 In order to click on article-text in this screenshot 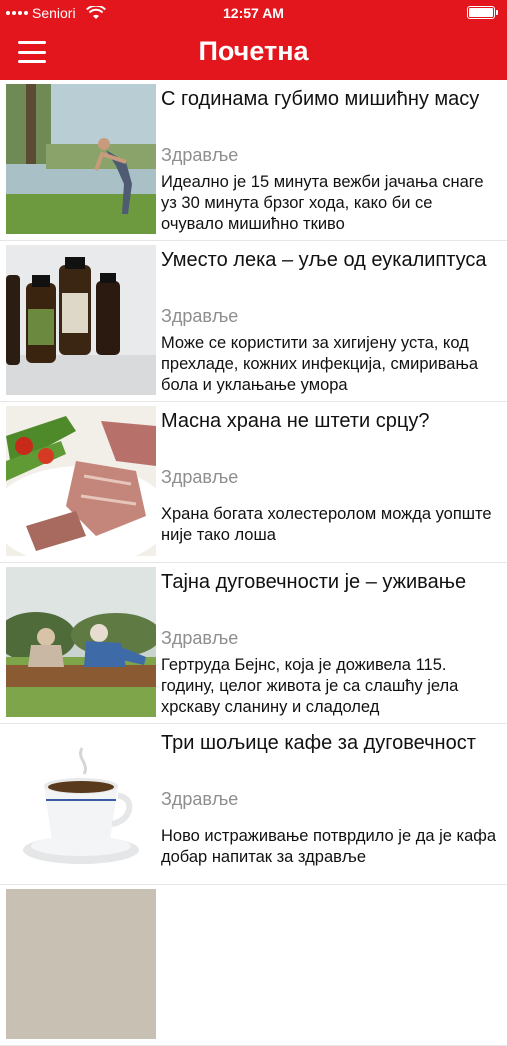, I will do `click(330, 917)`.